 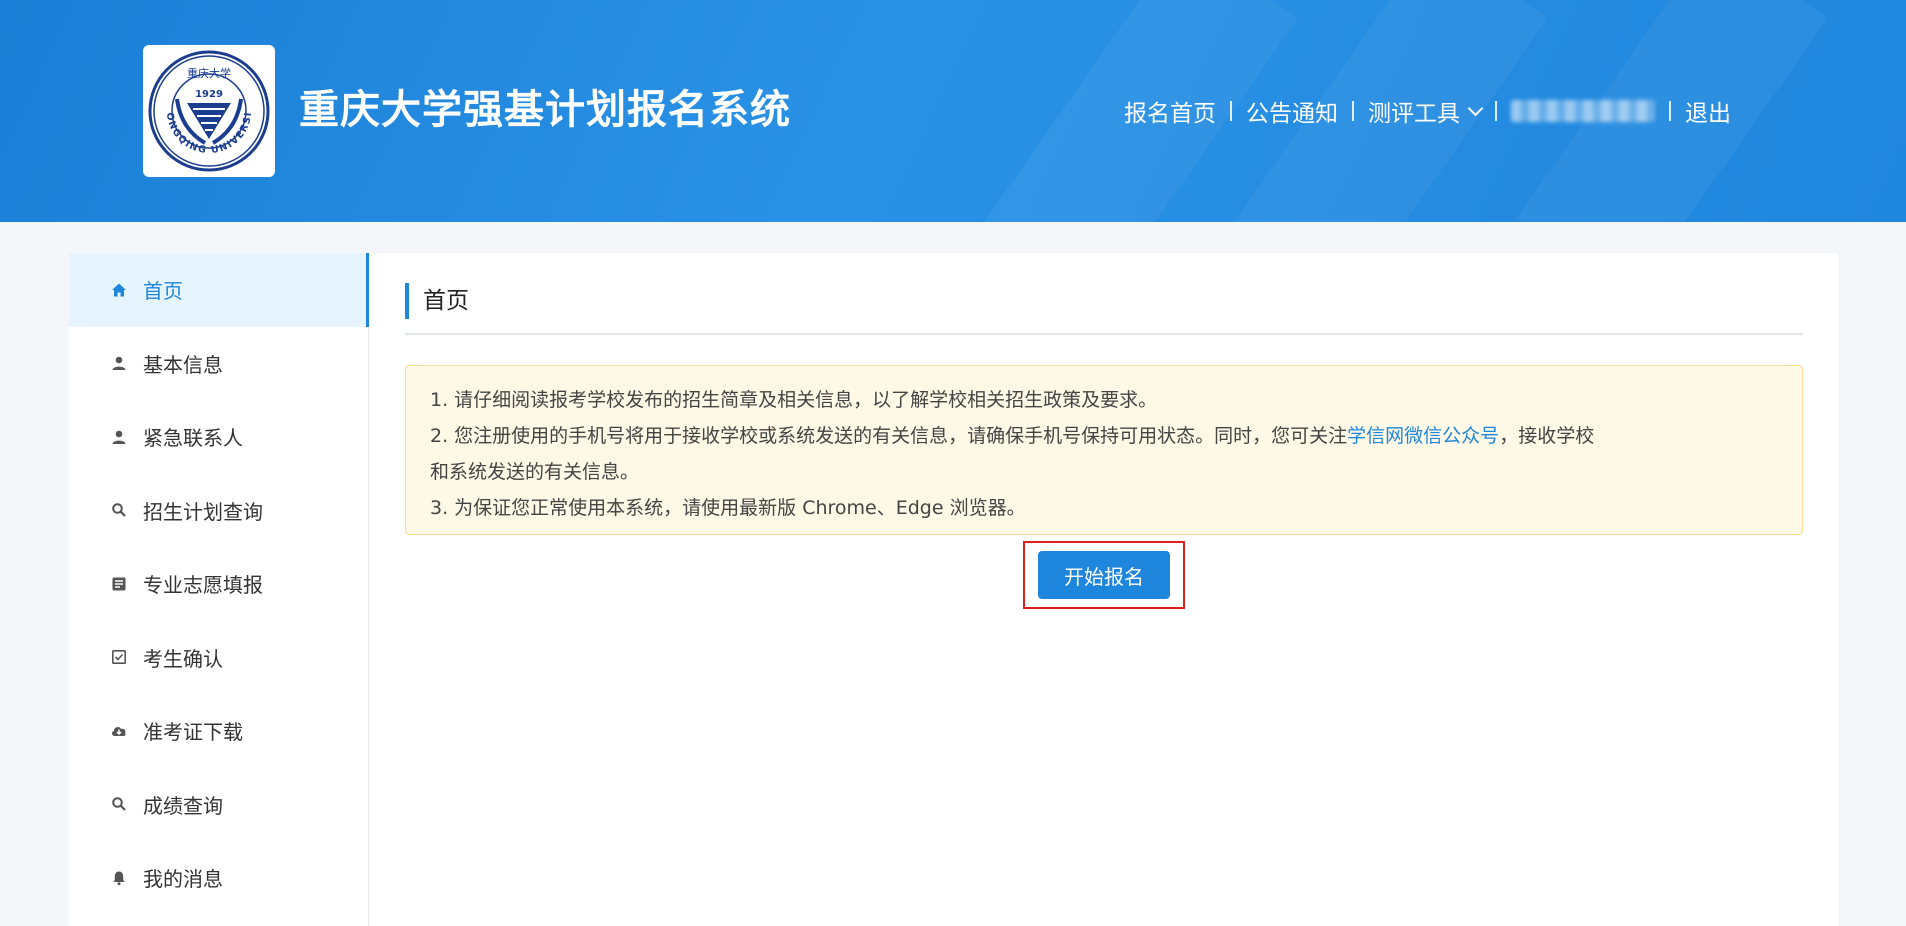 I want to click on sidebar-item-enrollment-plan: 招生计划查询, so click(x=218, y=511).